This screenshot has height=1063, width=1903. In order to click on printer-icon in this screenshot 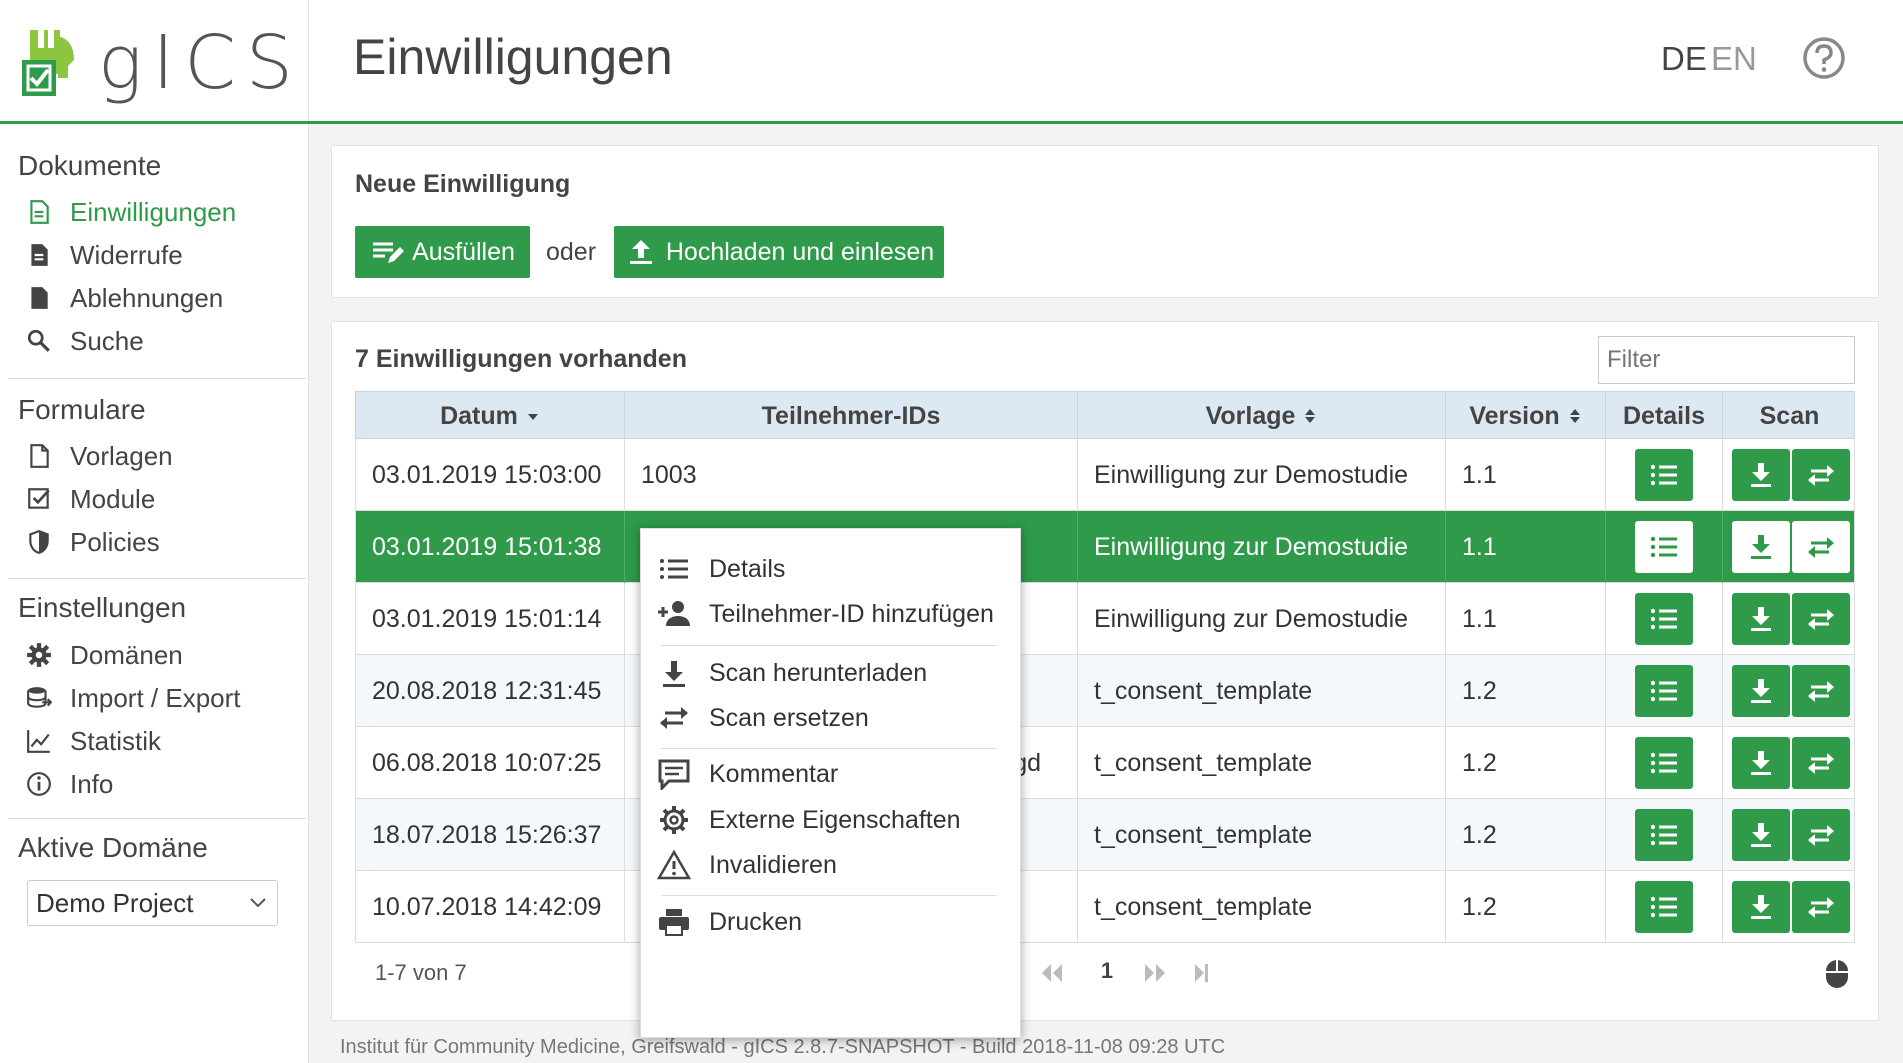, I will do `click(674, 922)`.